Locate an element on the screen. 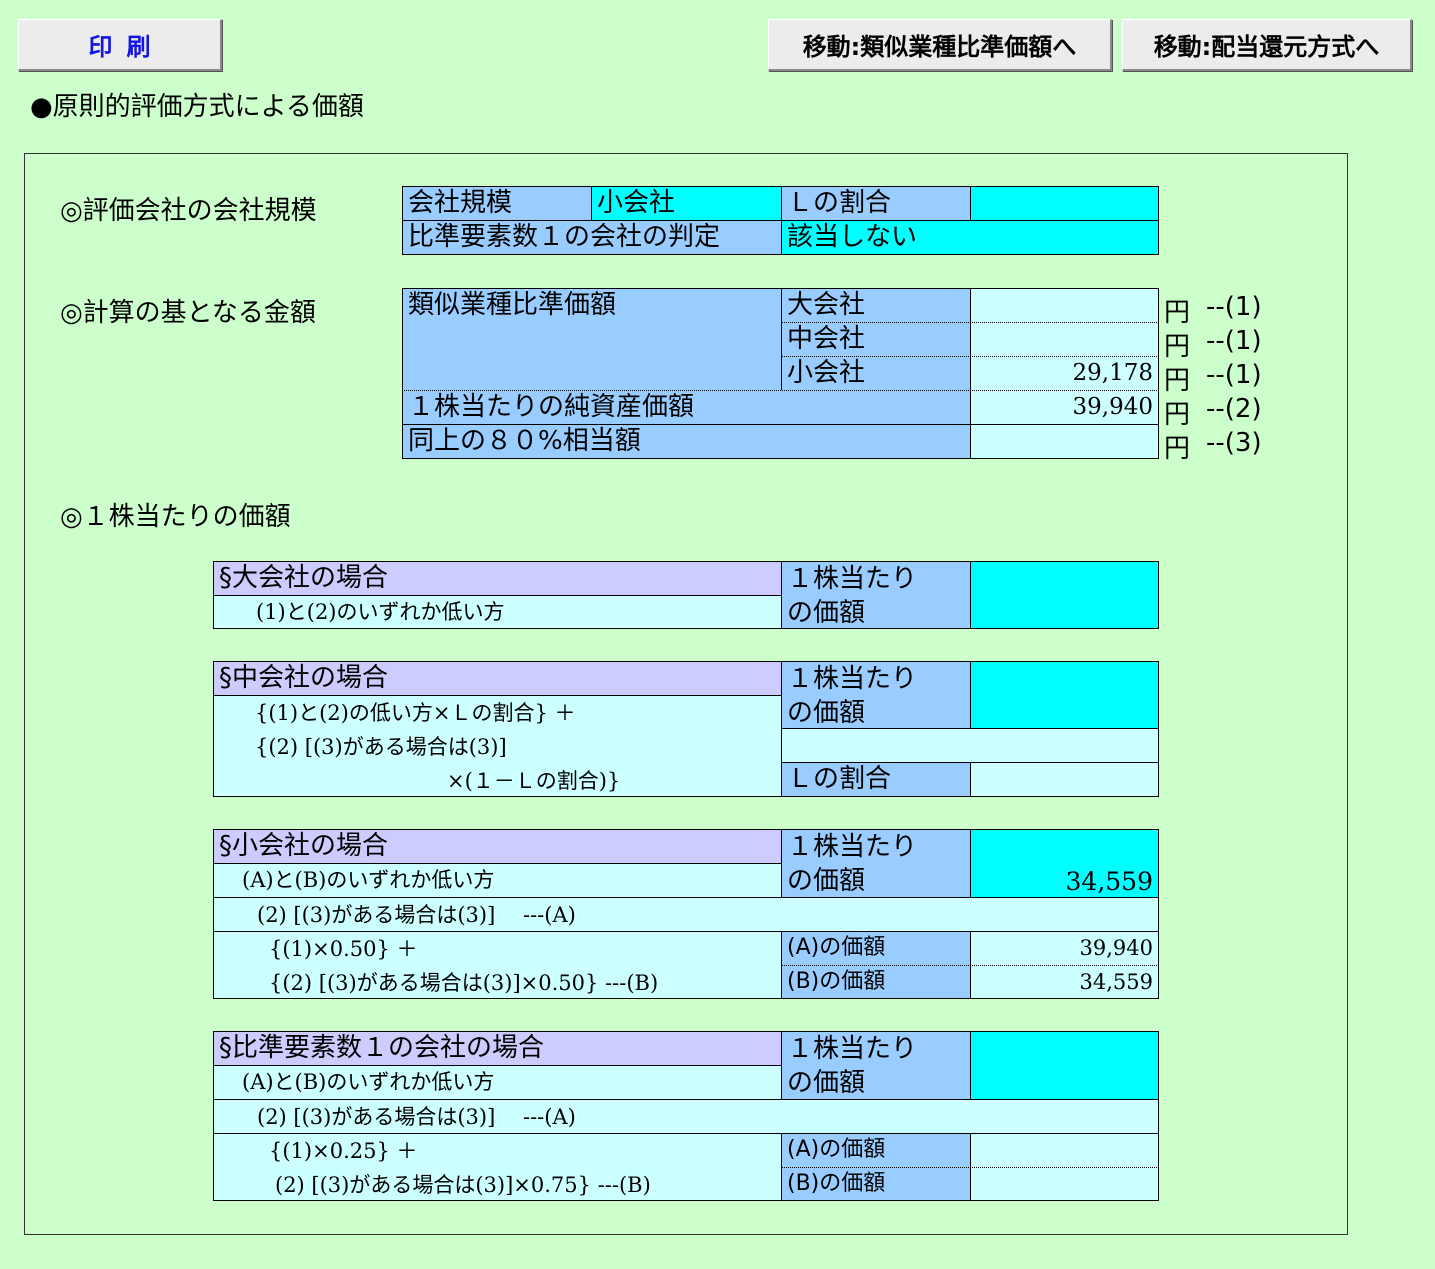 This screenshot has height=1269, width=1435. eighty-percent-ref: --(3) is located at coordinates (1234, 443).